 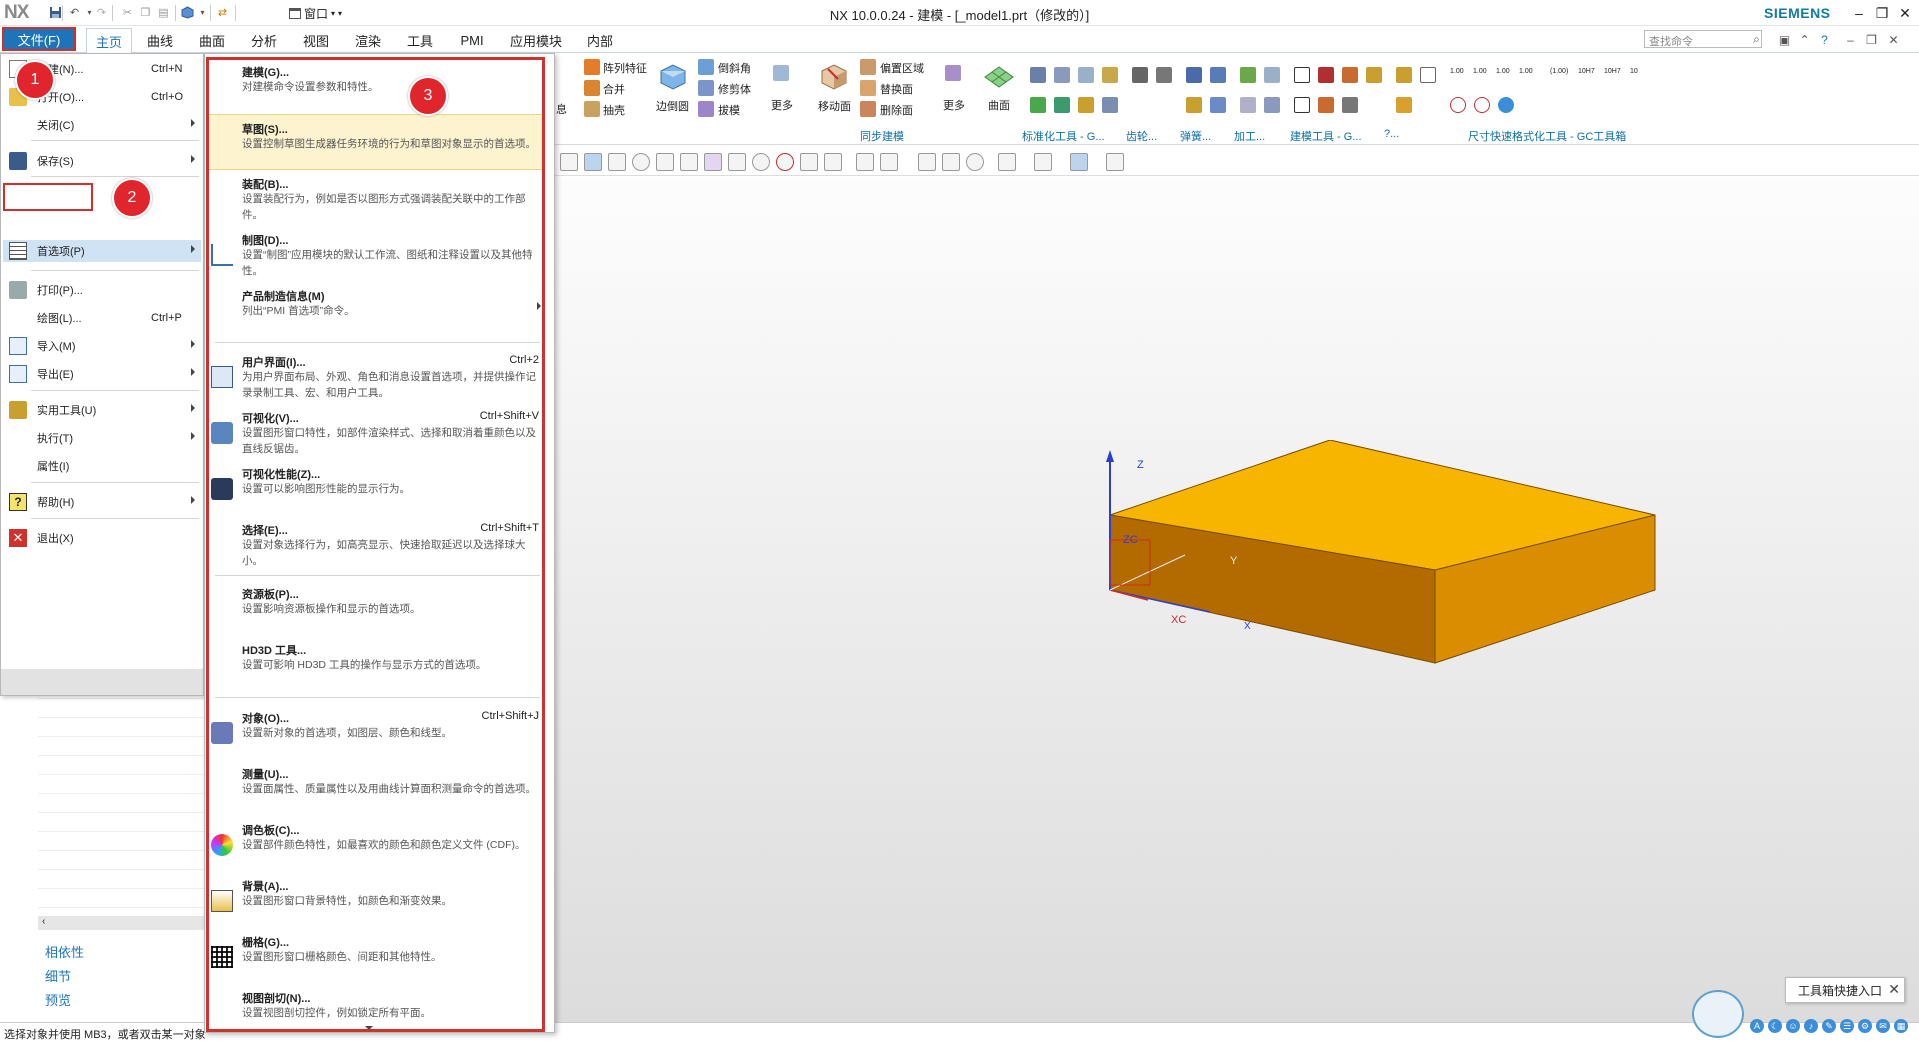 I want to click on tray-icon: ✎, so click(x=1829, y=1026).